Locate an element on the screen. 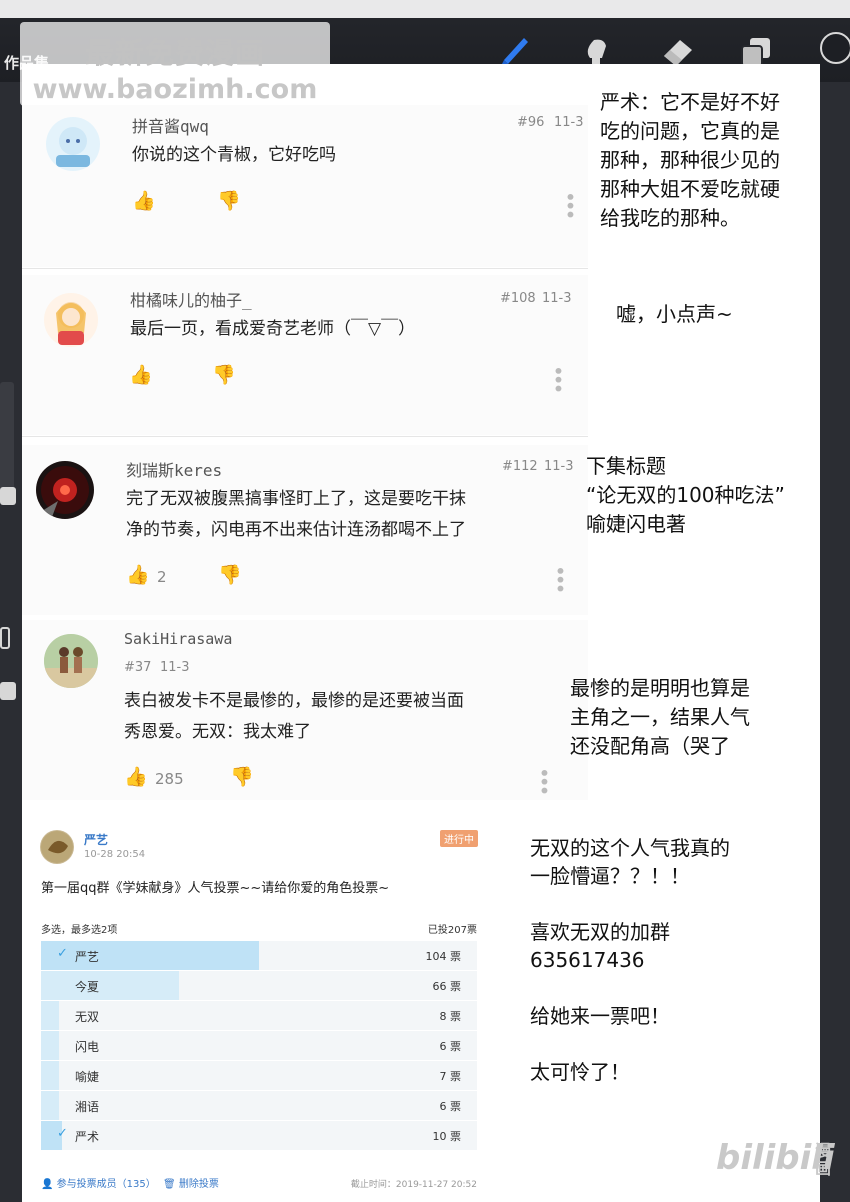 The height and width of the screenshot is (1202, 850). color-circle-icon is located at coordinates (835, 48).